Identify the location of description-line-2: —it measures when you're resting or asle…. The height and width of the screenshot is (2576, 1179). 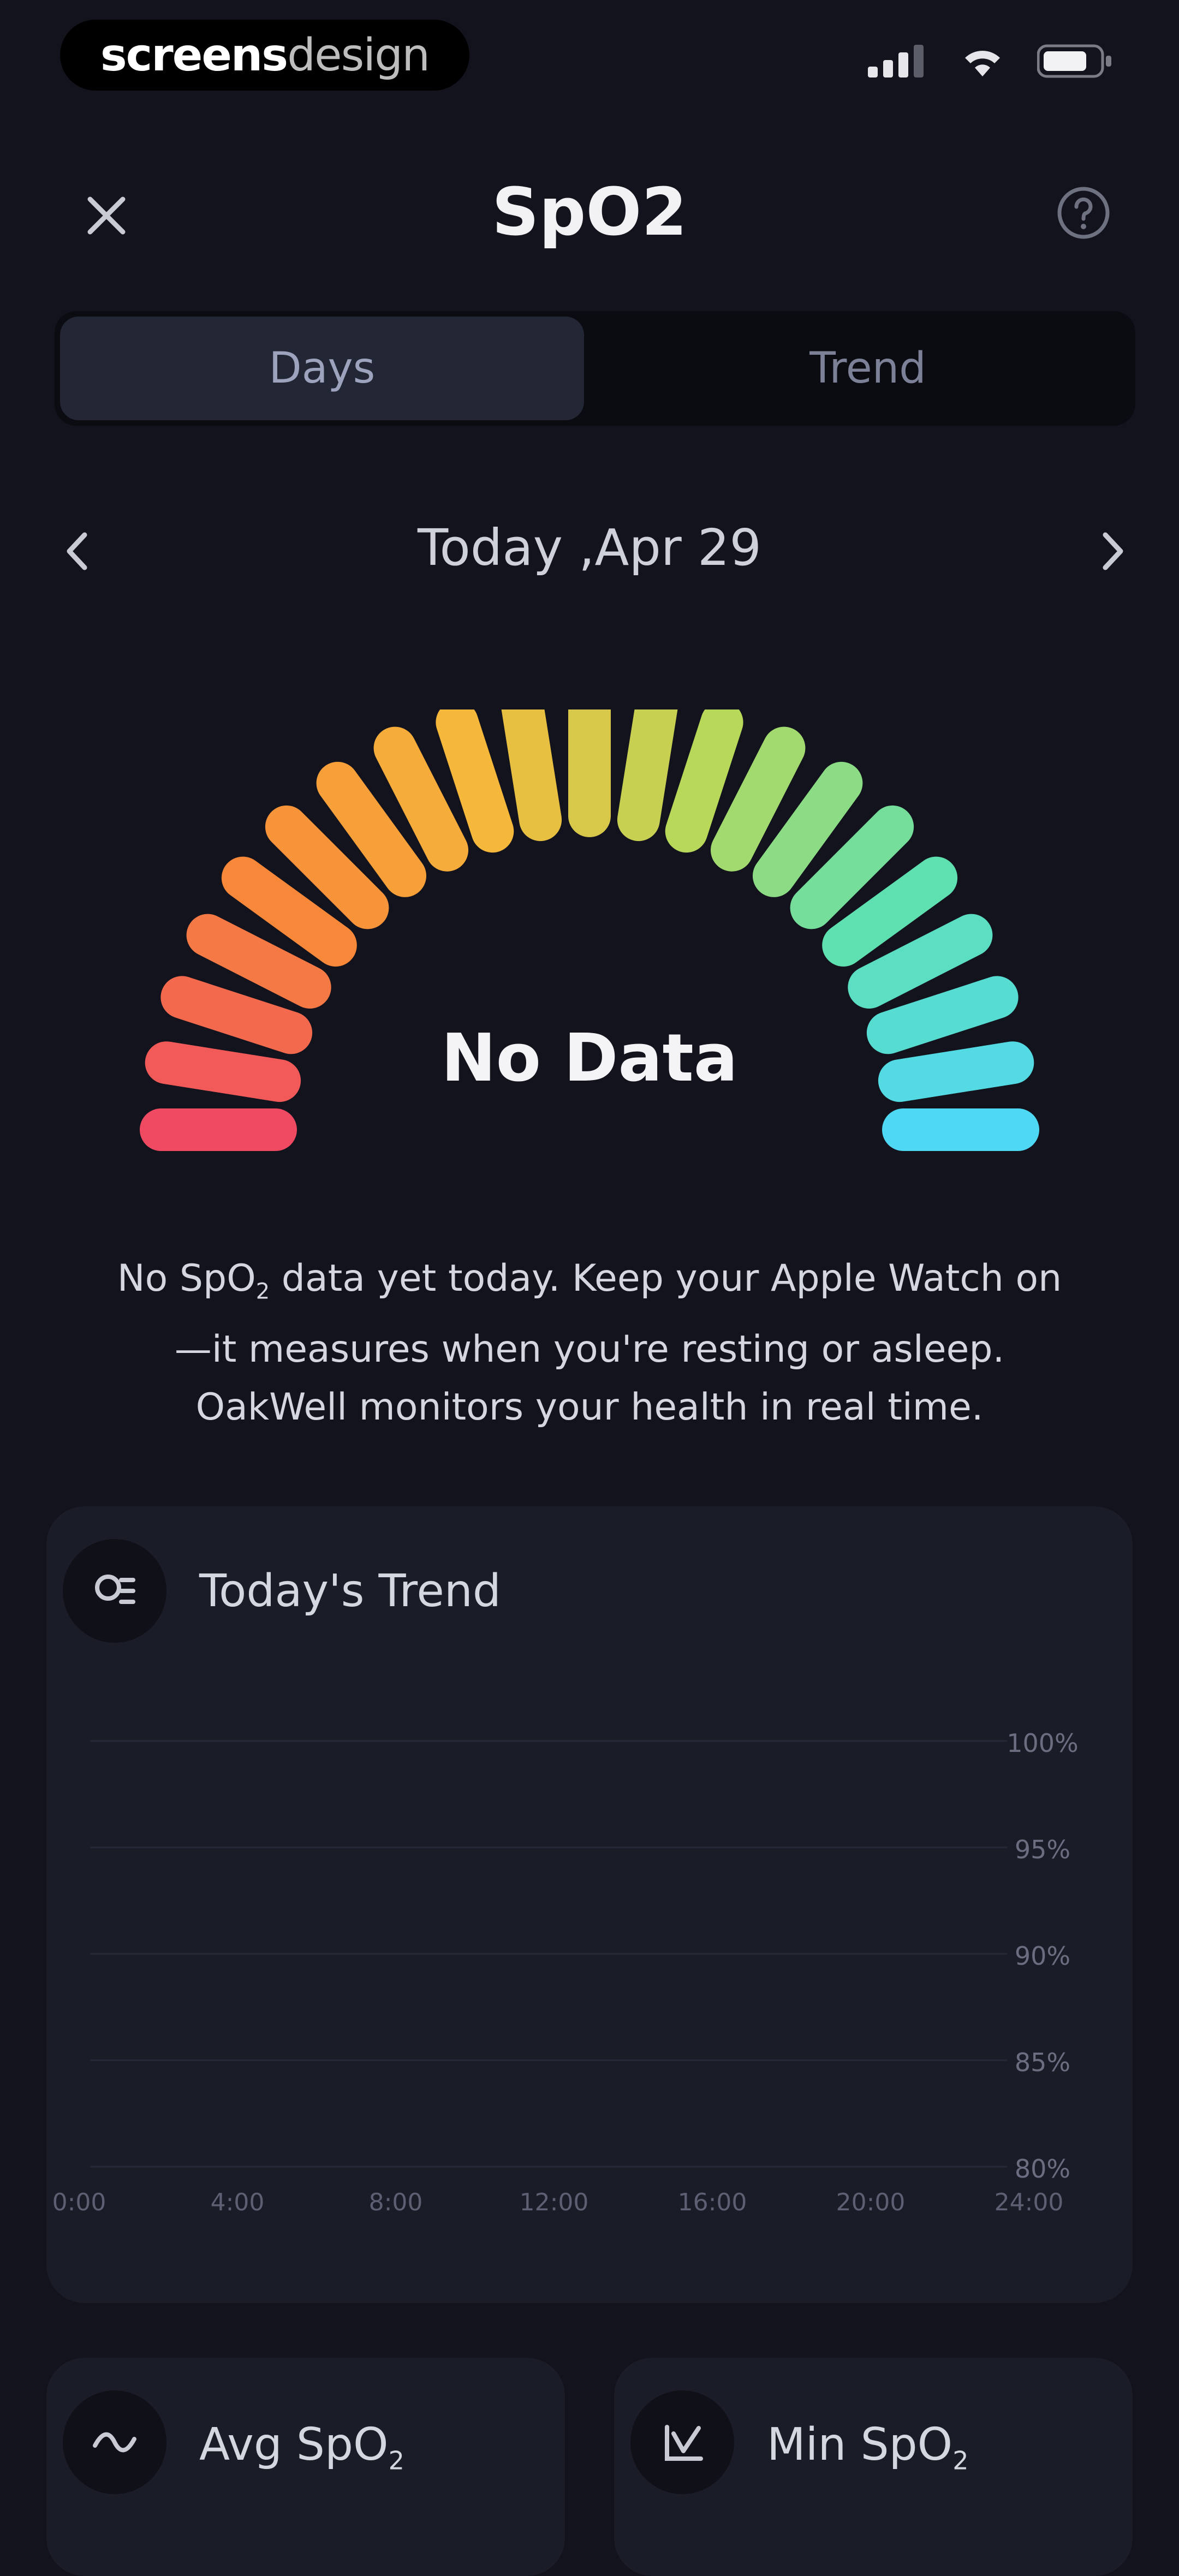
(589, 1349).